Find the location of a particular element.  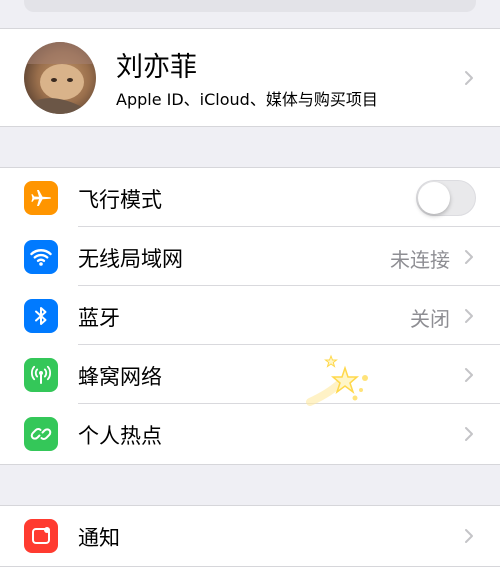

search-bar is located at coordinates (250, 6).